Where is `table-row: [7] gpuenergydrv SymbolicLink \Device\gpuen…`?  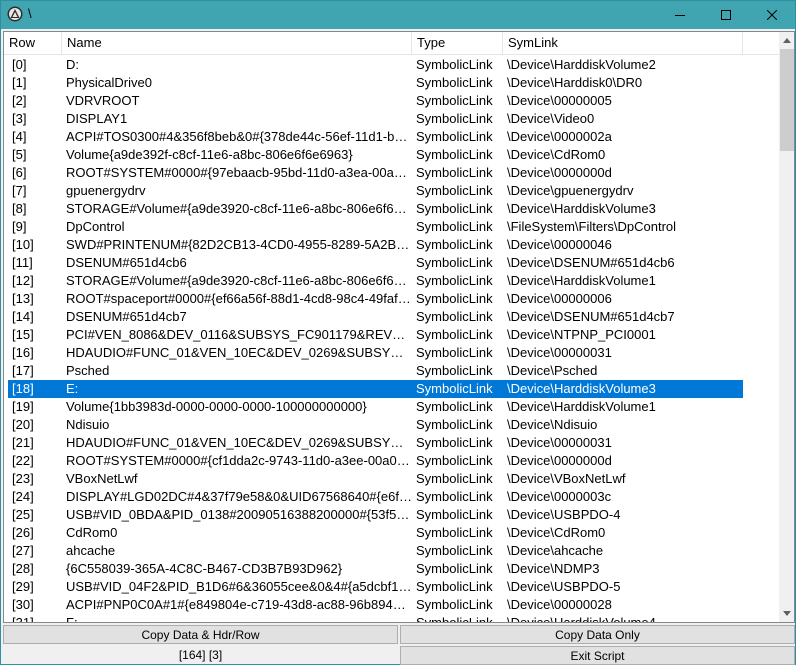 table-row: [7] gpuenergydrv SymbolicLink \Device\gpuen… is located at coordinates (391, 191).